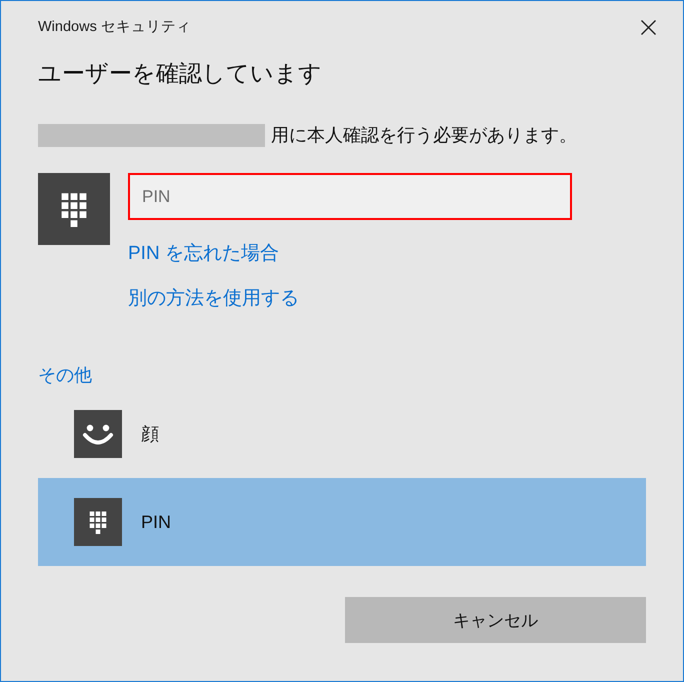 The image size is (684, 682). I want to click on option-label: 顔, so click(150, 434).